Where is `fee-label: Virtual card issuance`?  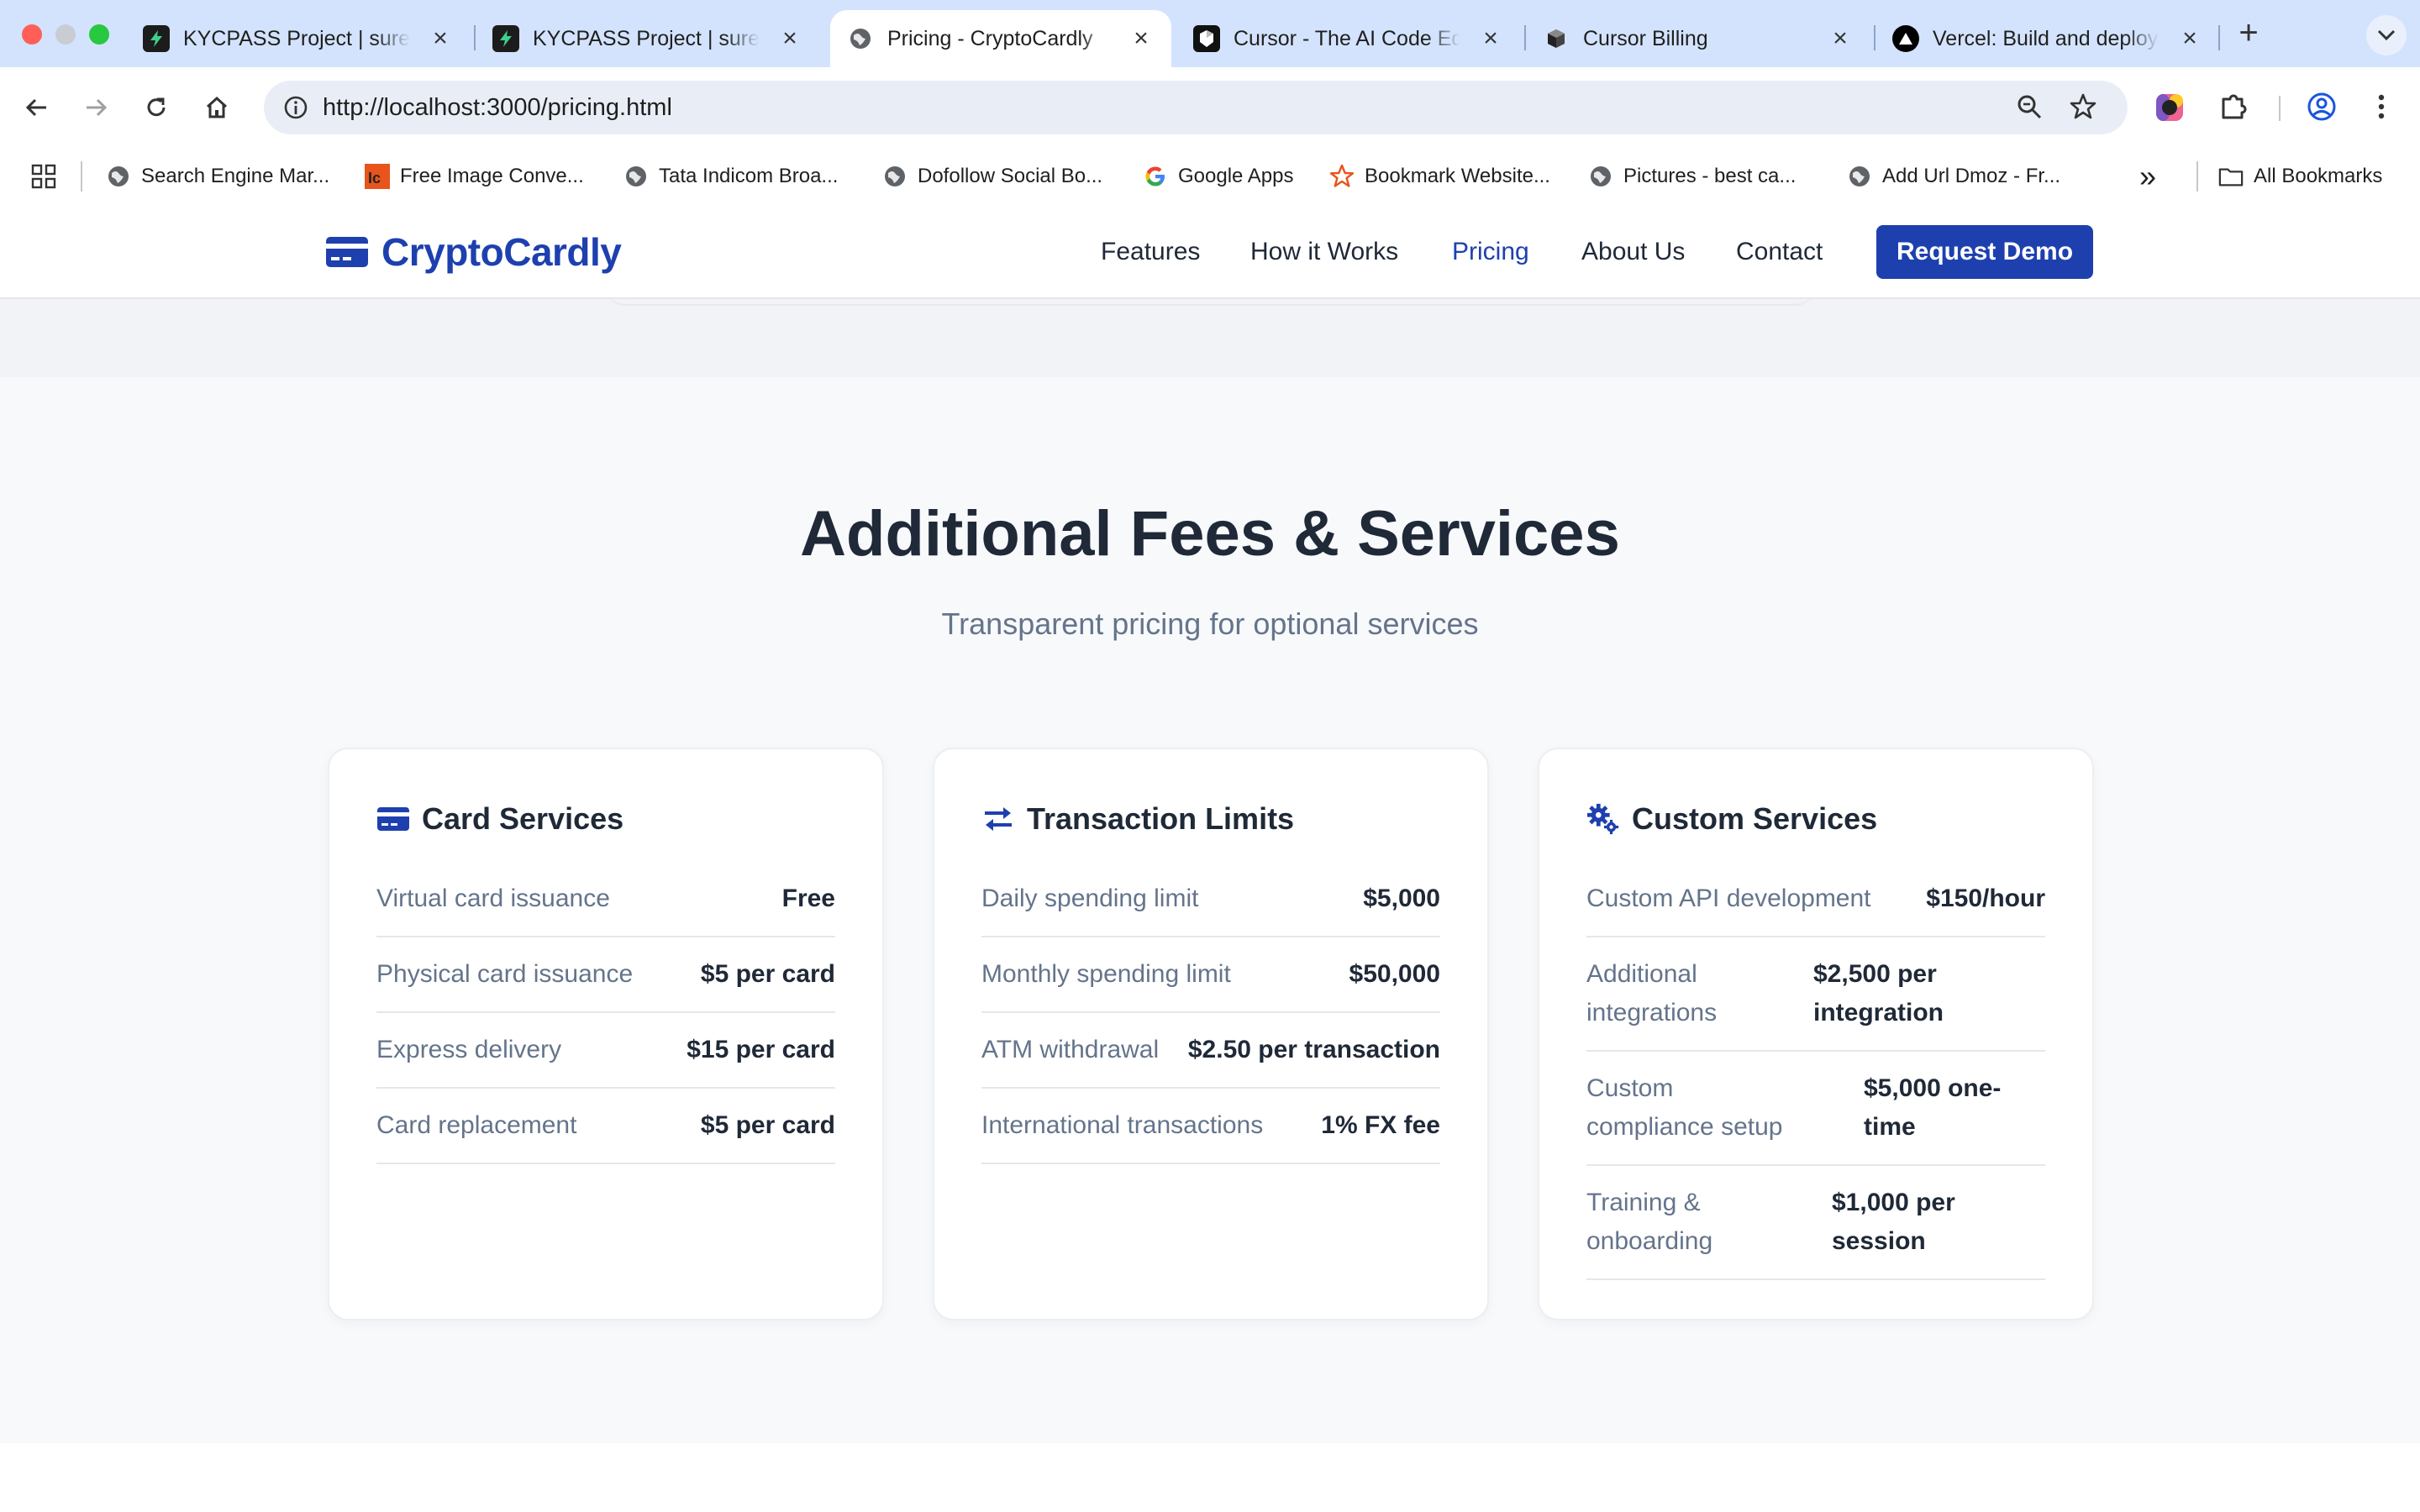
fee-label: Virtual card issuance is located at coordinates (493, 898).